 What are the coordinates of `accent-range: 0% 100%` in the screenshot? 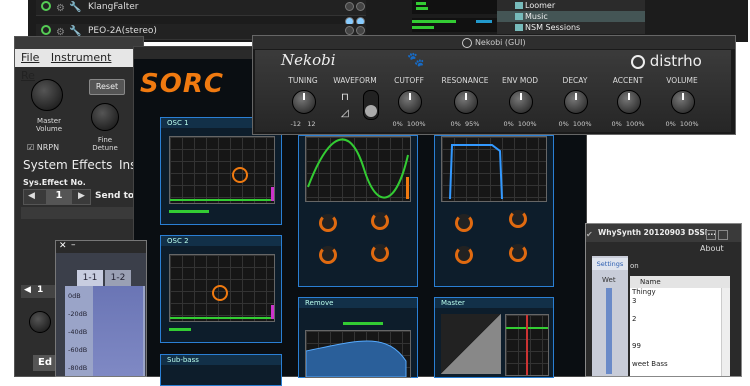 It's located at (628, 124).